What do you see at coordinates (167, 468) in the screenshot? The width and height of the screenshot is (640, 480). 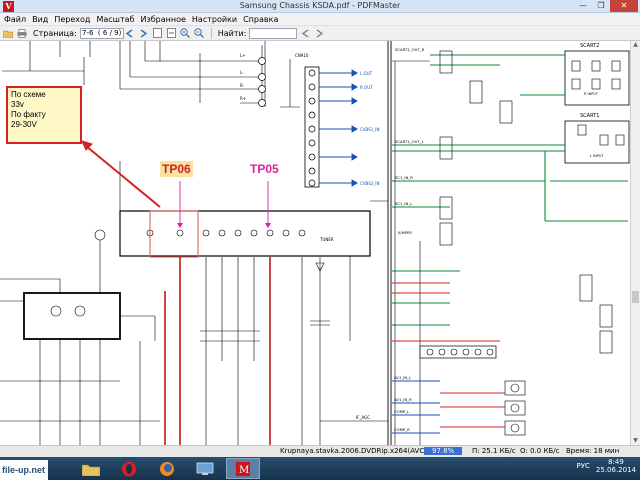 I see `firefox-taskbar-icon` at bounding box center [167, 468].